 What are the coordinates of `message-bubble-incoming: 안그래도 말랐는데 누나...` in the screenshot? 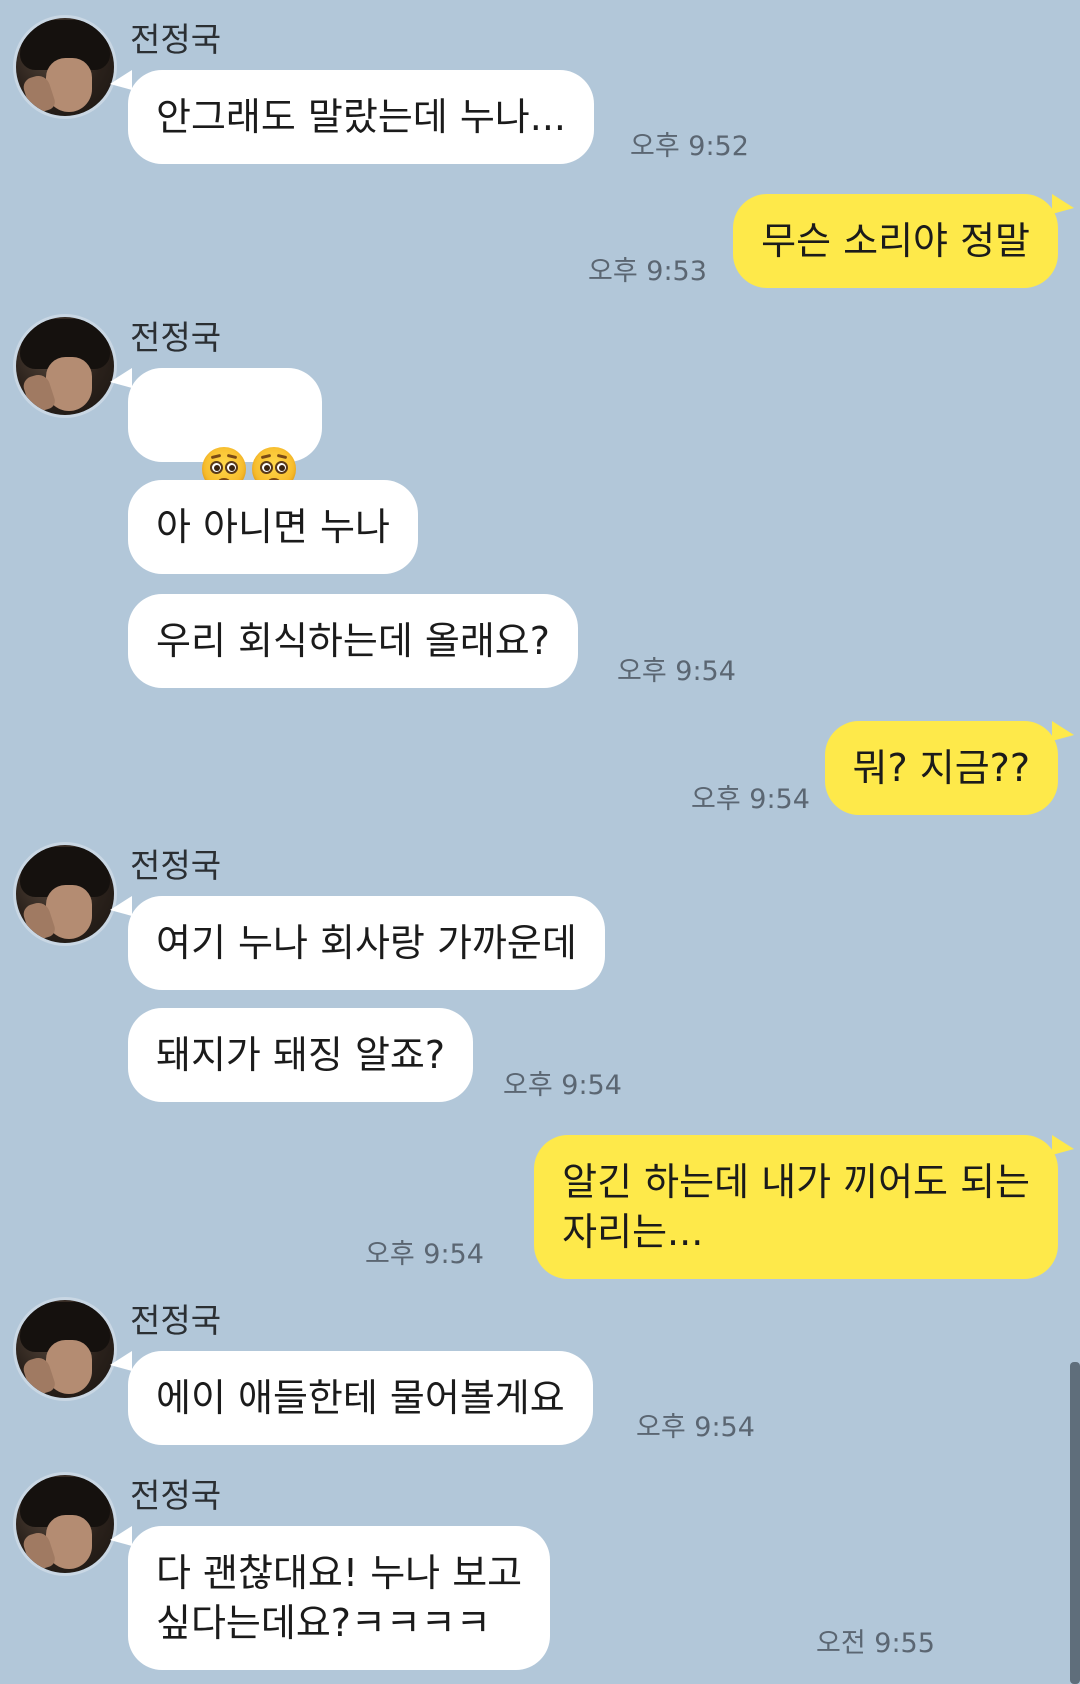 It's located at (361, 117).